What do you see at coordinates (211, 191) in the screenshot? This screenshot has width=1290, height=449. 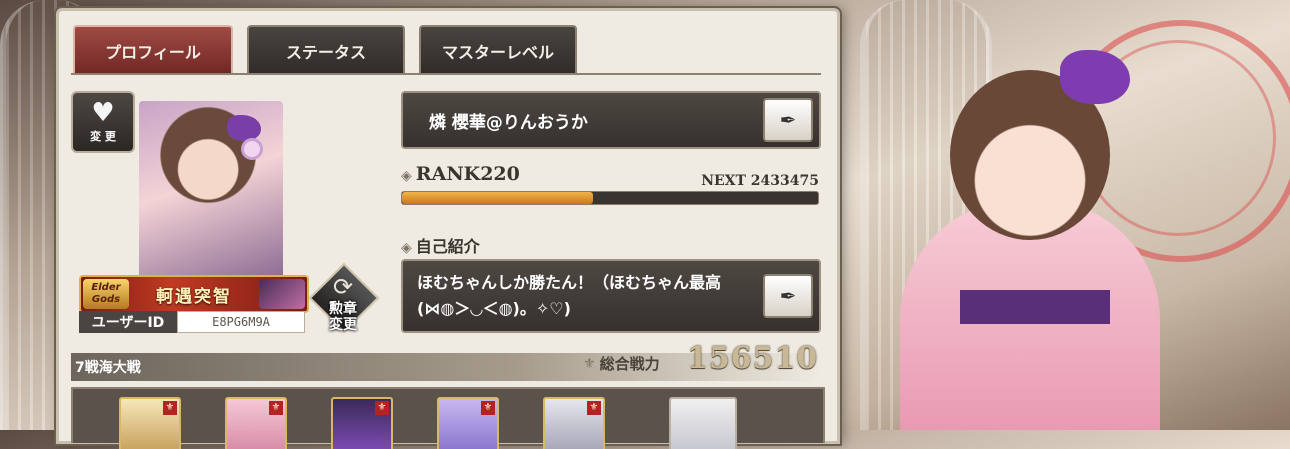 I see `avatar` at bounding box center [211, 191].